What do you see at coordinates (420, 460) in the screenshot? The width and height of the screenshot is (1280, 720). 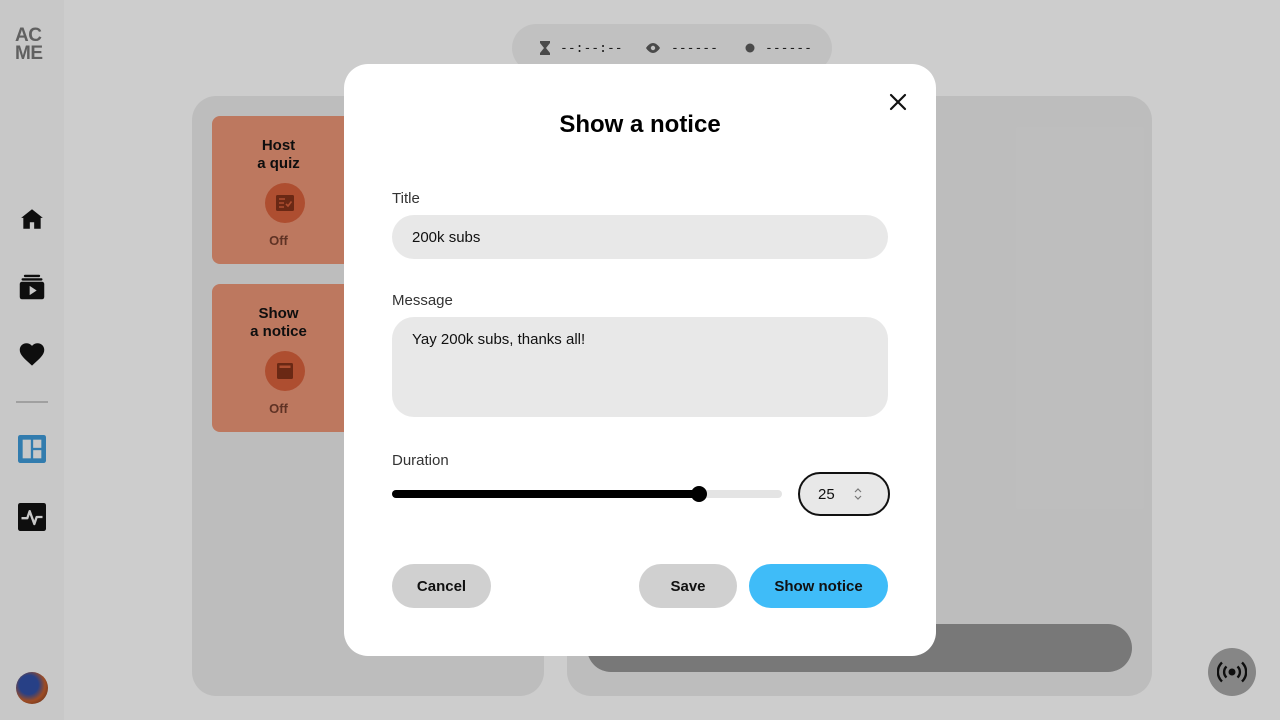 I see `duration-label: Duration` at bounding box center [420, 460].